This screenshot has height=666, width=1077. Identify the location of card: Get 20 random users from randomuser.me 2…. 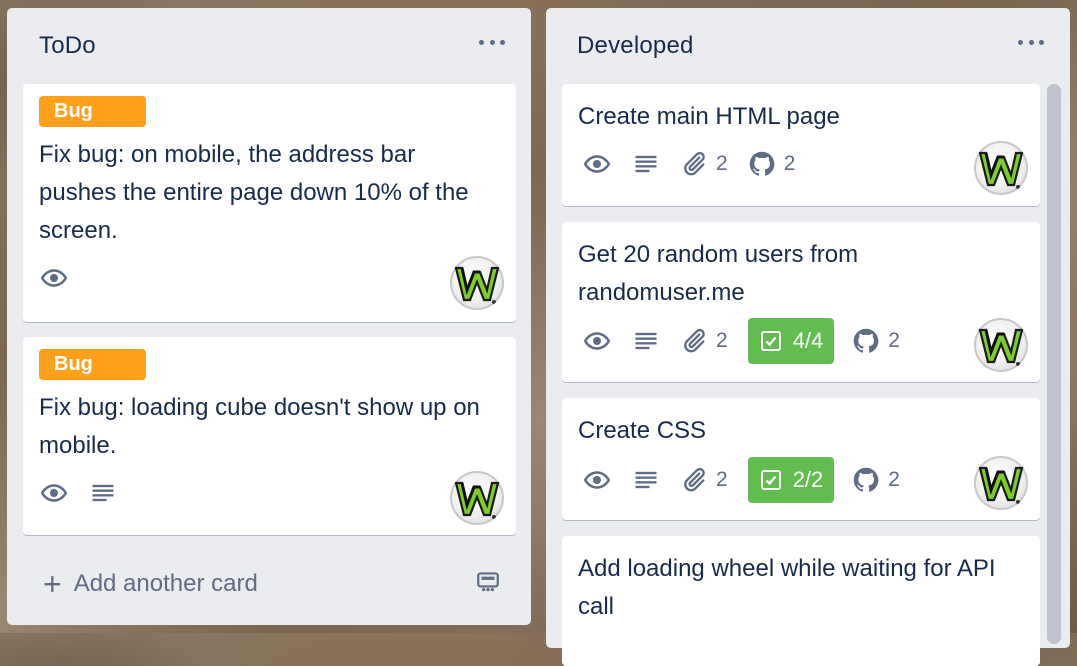
(801, 302).